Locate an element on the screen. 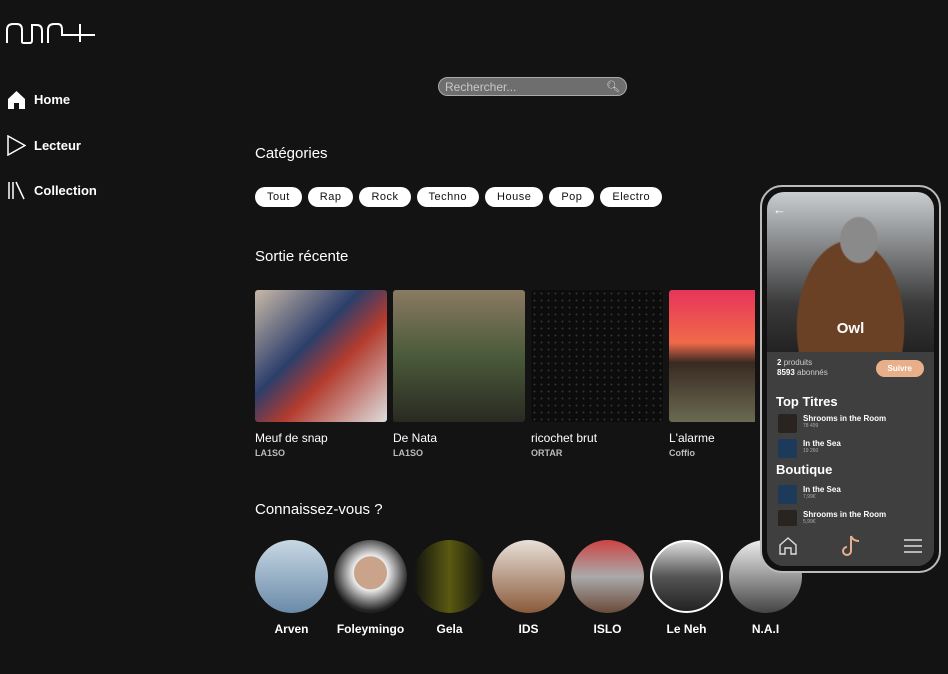 Image resolution: width=948 pixels, height=674 pixels. search-input is located at coordinates (520, 86).